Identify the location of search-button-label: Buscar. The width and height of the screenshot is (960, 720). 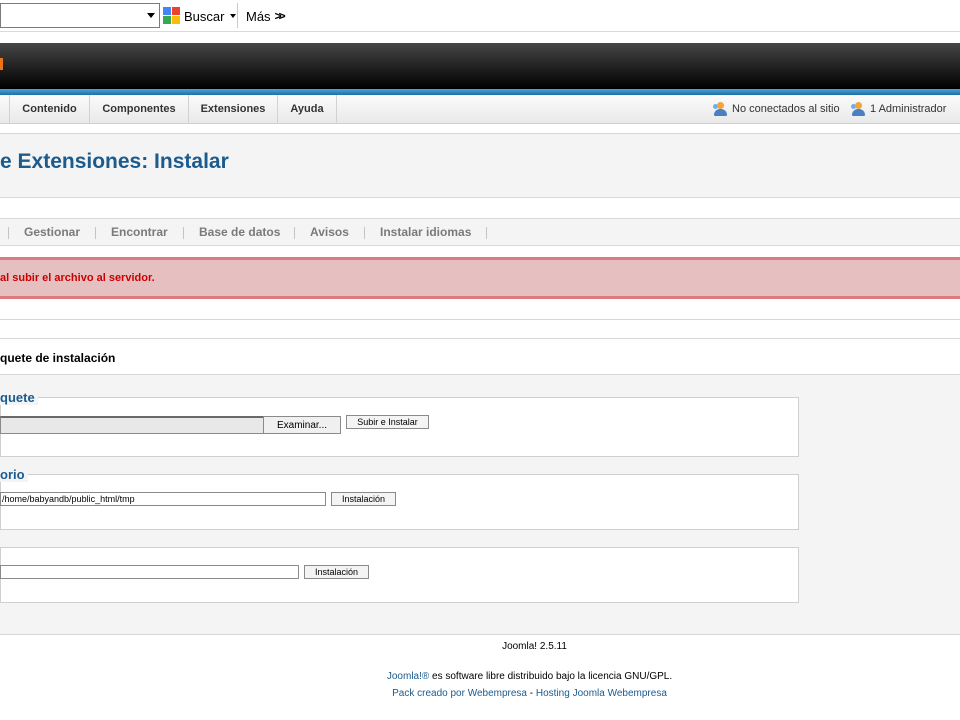
(204, 16).